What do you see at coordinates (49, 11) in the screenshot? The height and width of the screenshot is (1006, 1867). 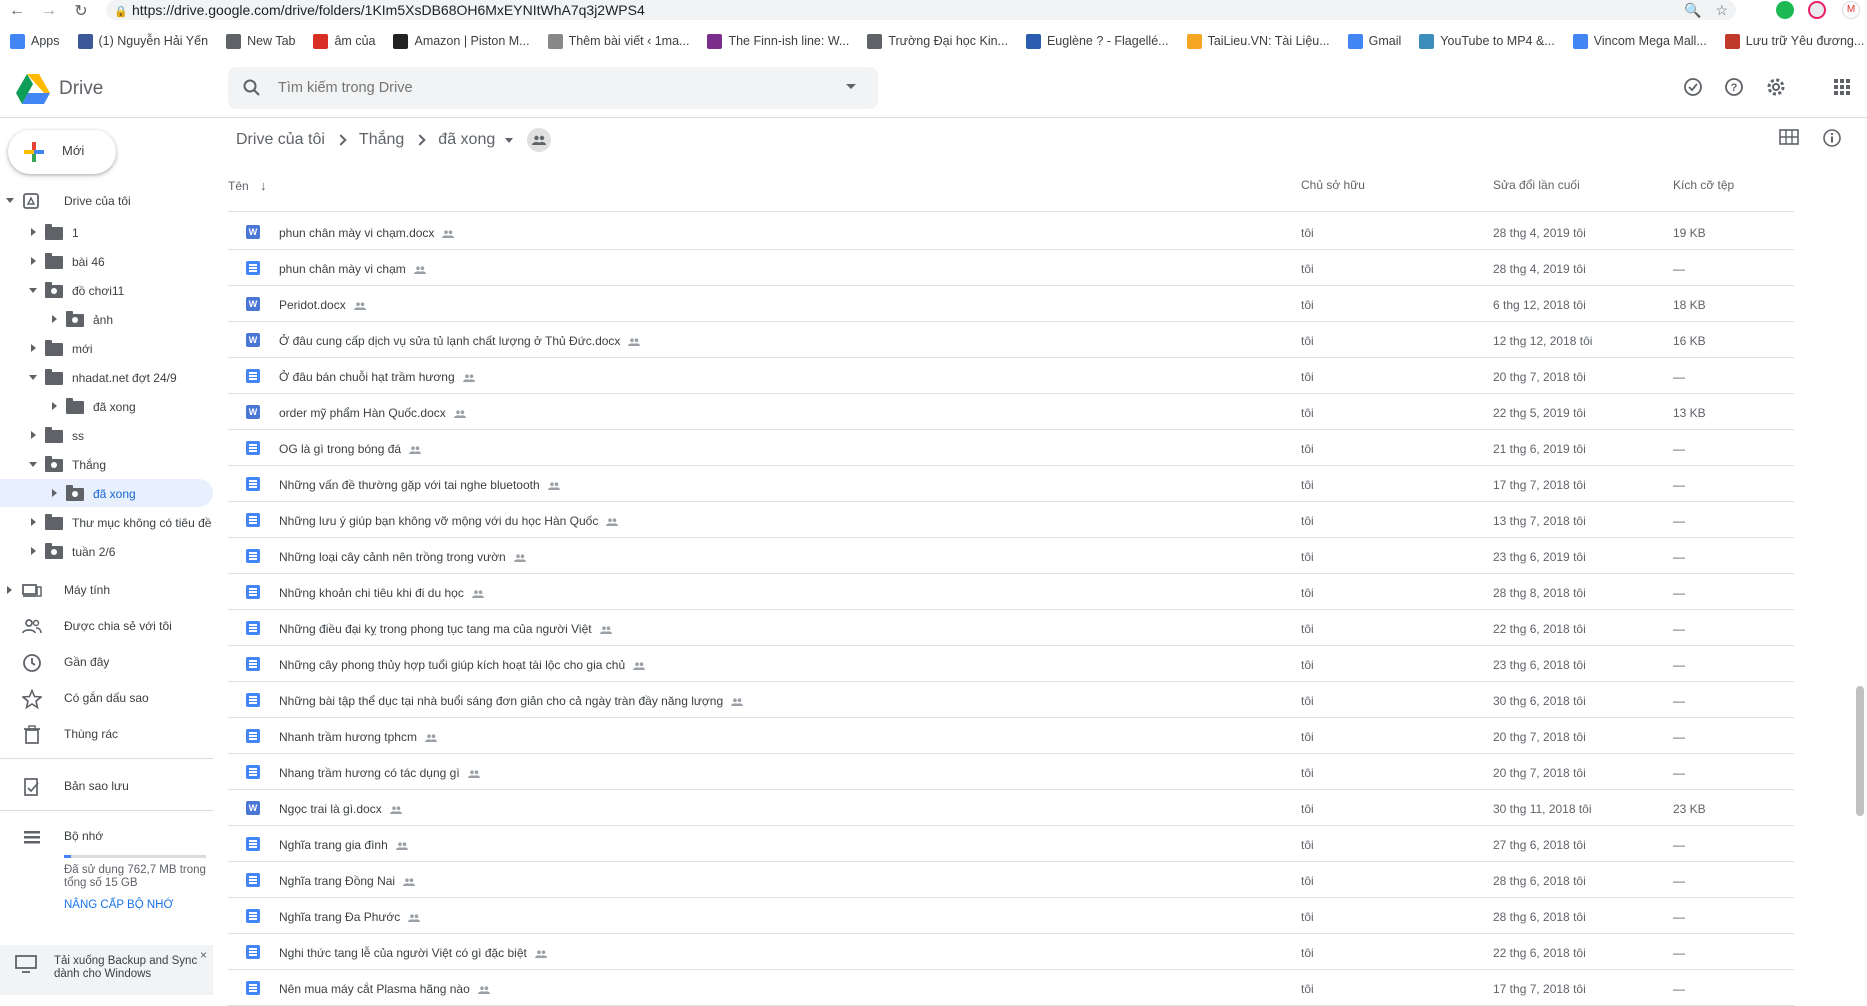 I see `forward-arrow-icon: →` at bounding box center [49, 11].